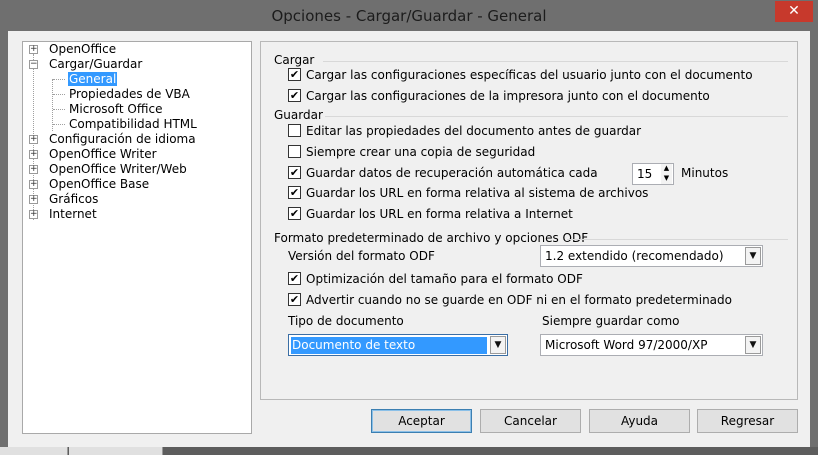  Describe the element at coordinates (666, 179) in the screenshot. I see `spin-down-icon: ▼` at that location.